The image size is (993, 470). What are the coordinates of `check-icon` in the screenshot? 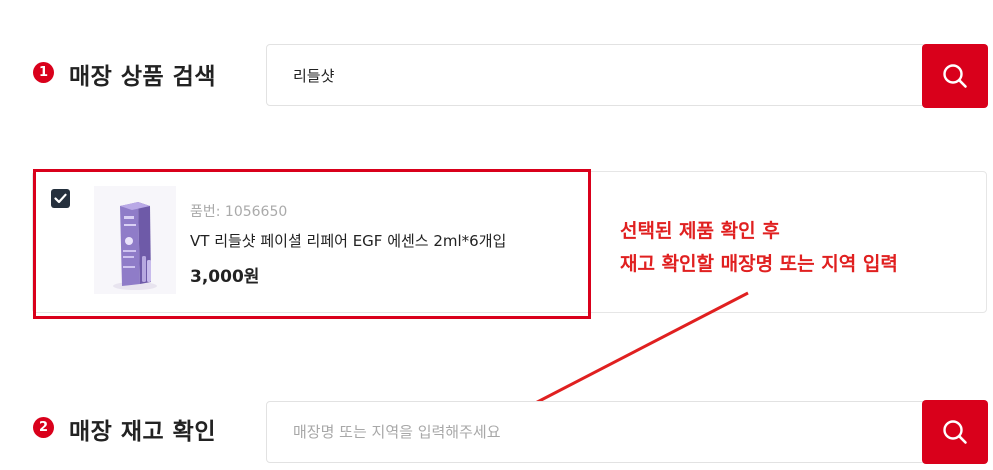 It's located at (60, 198).